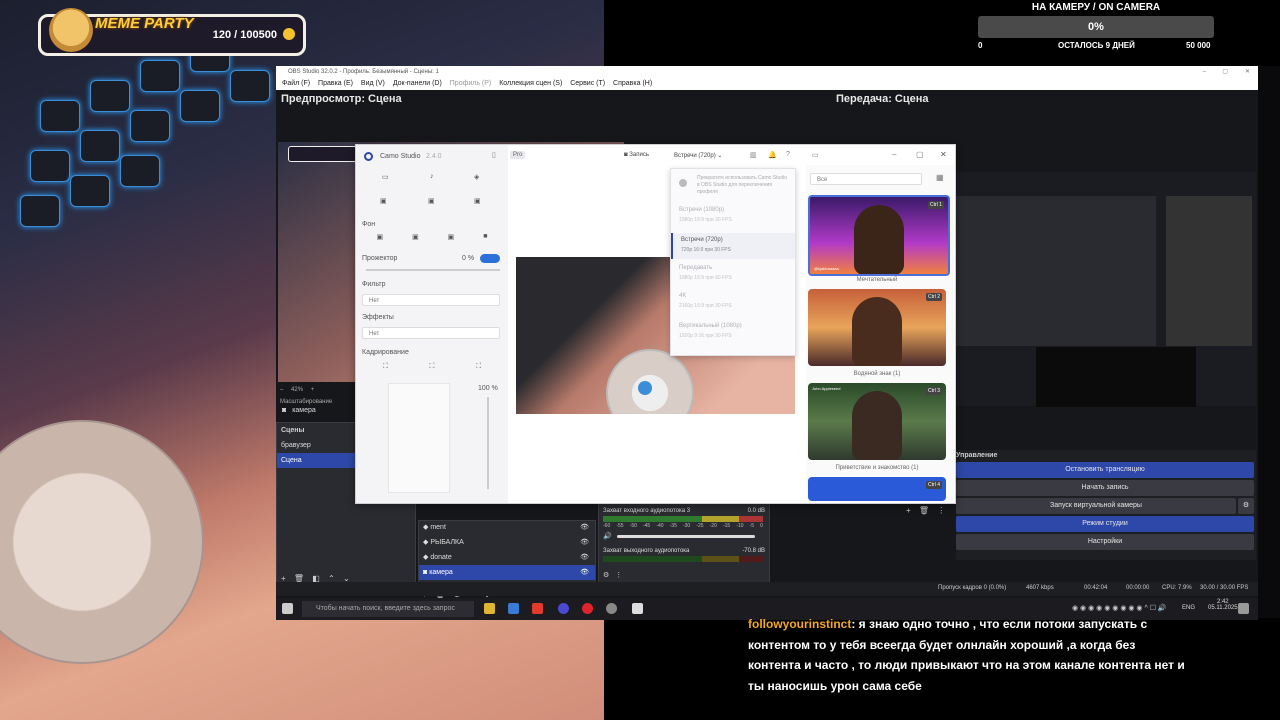 This screenshot has height=720, width=1280. Describe the element at coordinates (788, 154) in the screenshot. I see `help-icon: ?` at that location.